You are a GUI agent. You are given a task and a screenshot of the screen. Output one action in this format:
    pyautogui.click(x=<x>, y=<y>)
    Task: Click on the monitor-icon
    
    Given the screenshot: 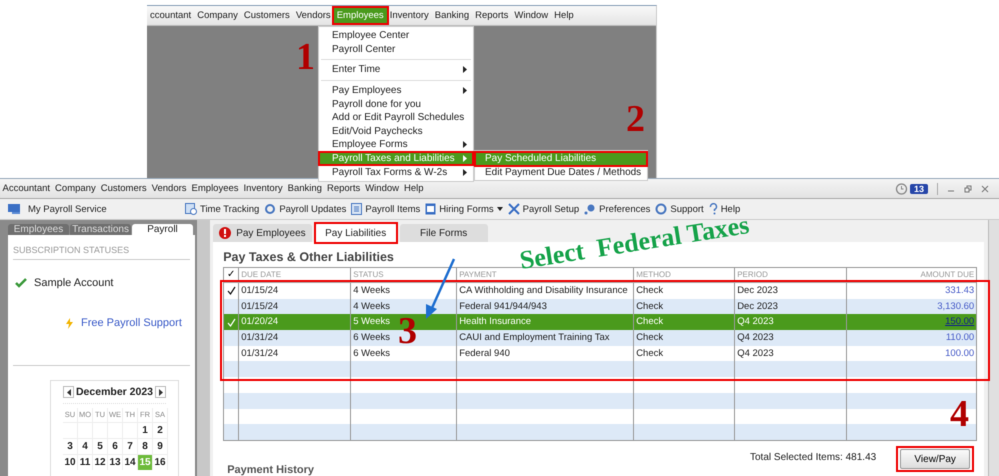 What is the action you would take?
    pyautogui.click(x=15, y=209)
    